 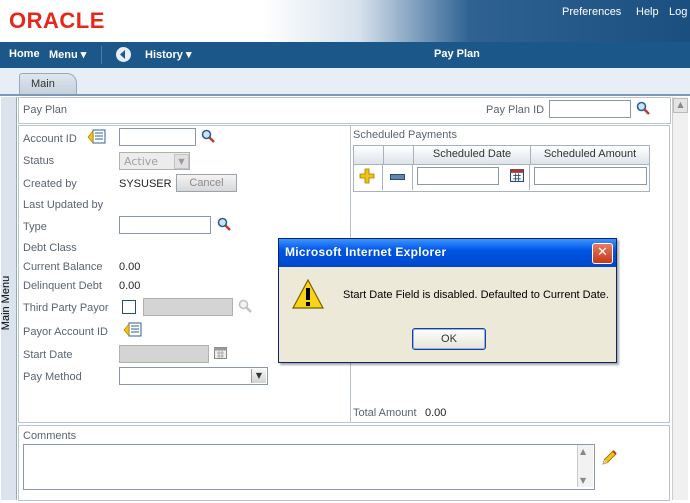 I want to click on oracle-logo: ORACLE, so click(x=57, y=20).